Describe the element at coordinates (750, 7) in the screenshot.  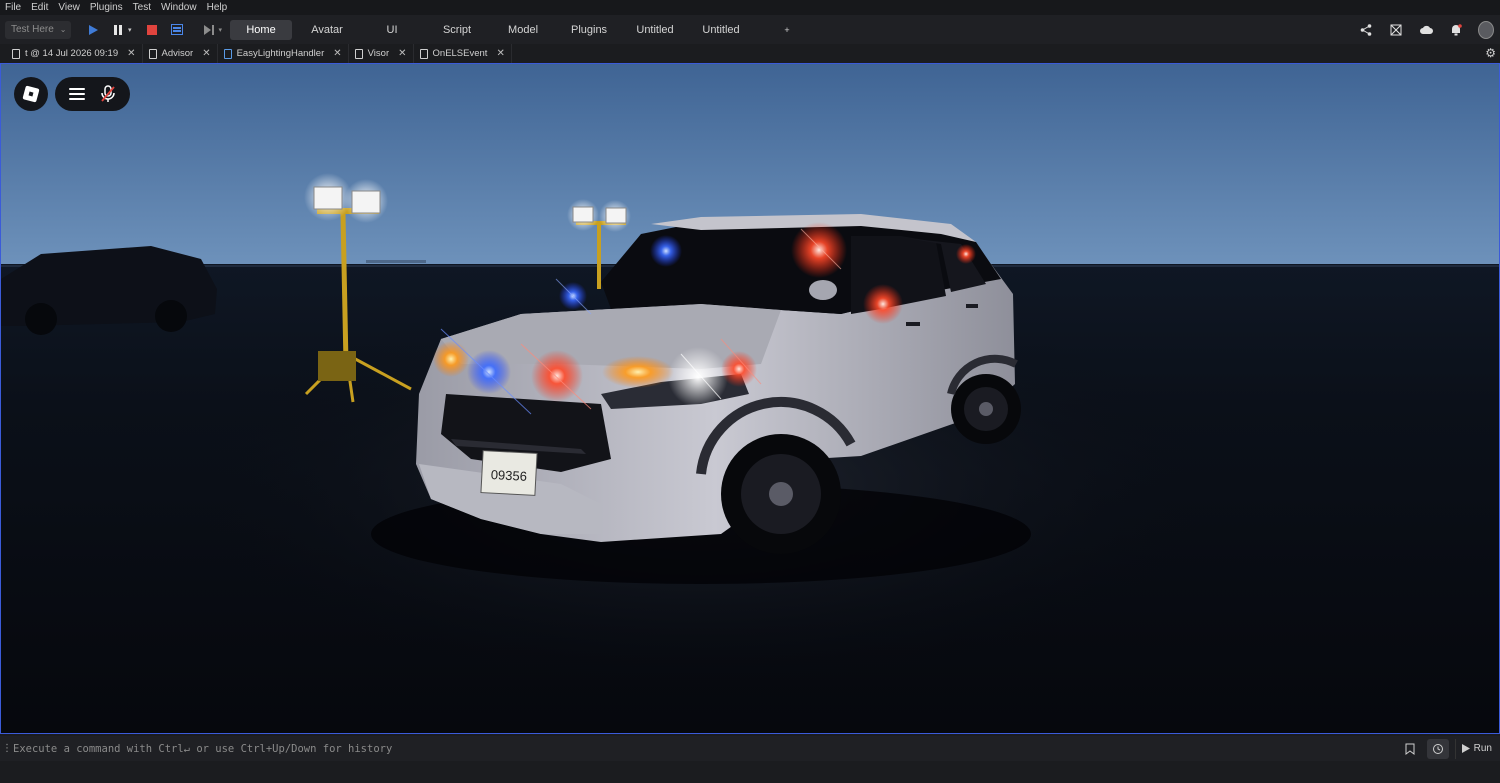
I see `menu-bar: File Edit View Plugins Test Window Help` at that location.